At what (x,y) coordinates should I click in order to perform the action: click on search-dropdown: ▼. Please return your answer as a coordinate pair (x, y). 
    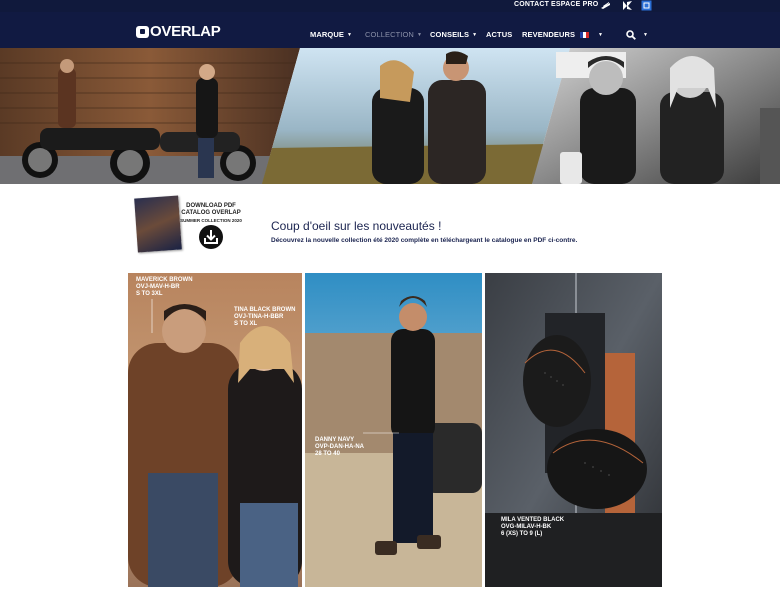
    Looking at the image, I should click on (644, 34).